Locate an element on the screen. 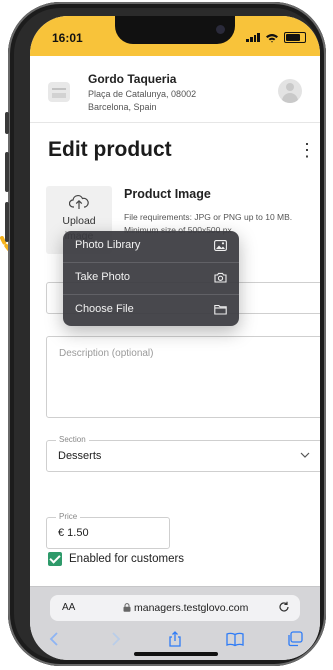  status-bar: 16:01 is located at coordinates (175, 36).